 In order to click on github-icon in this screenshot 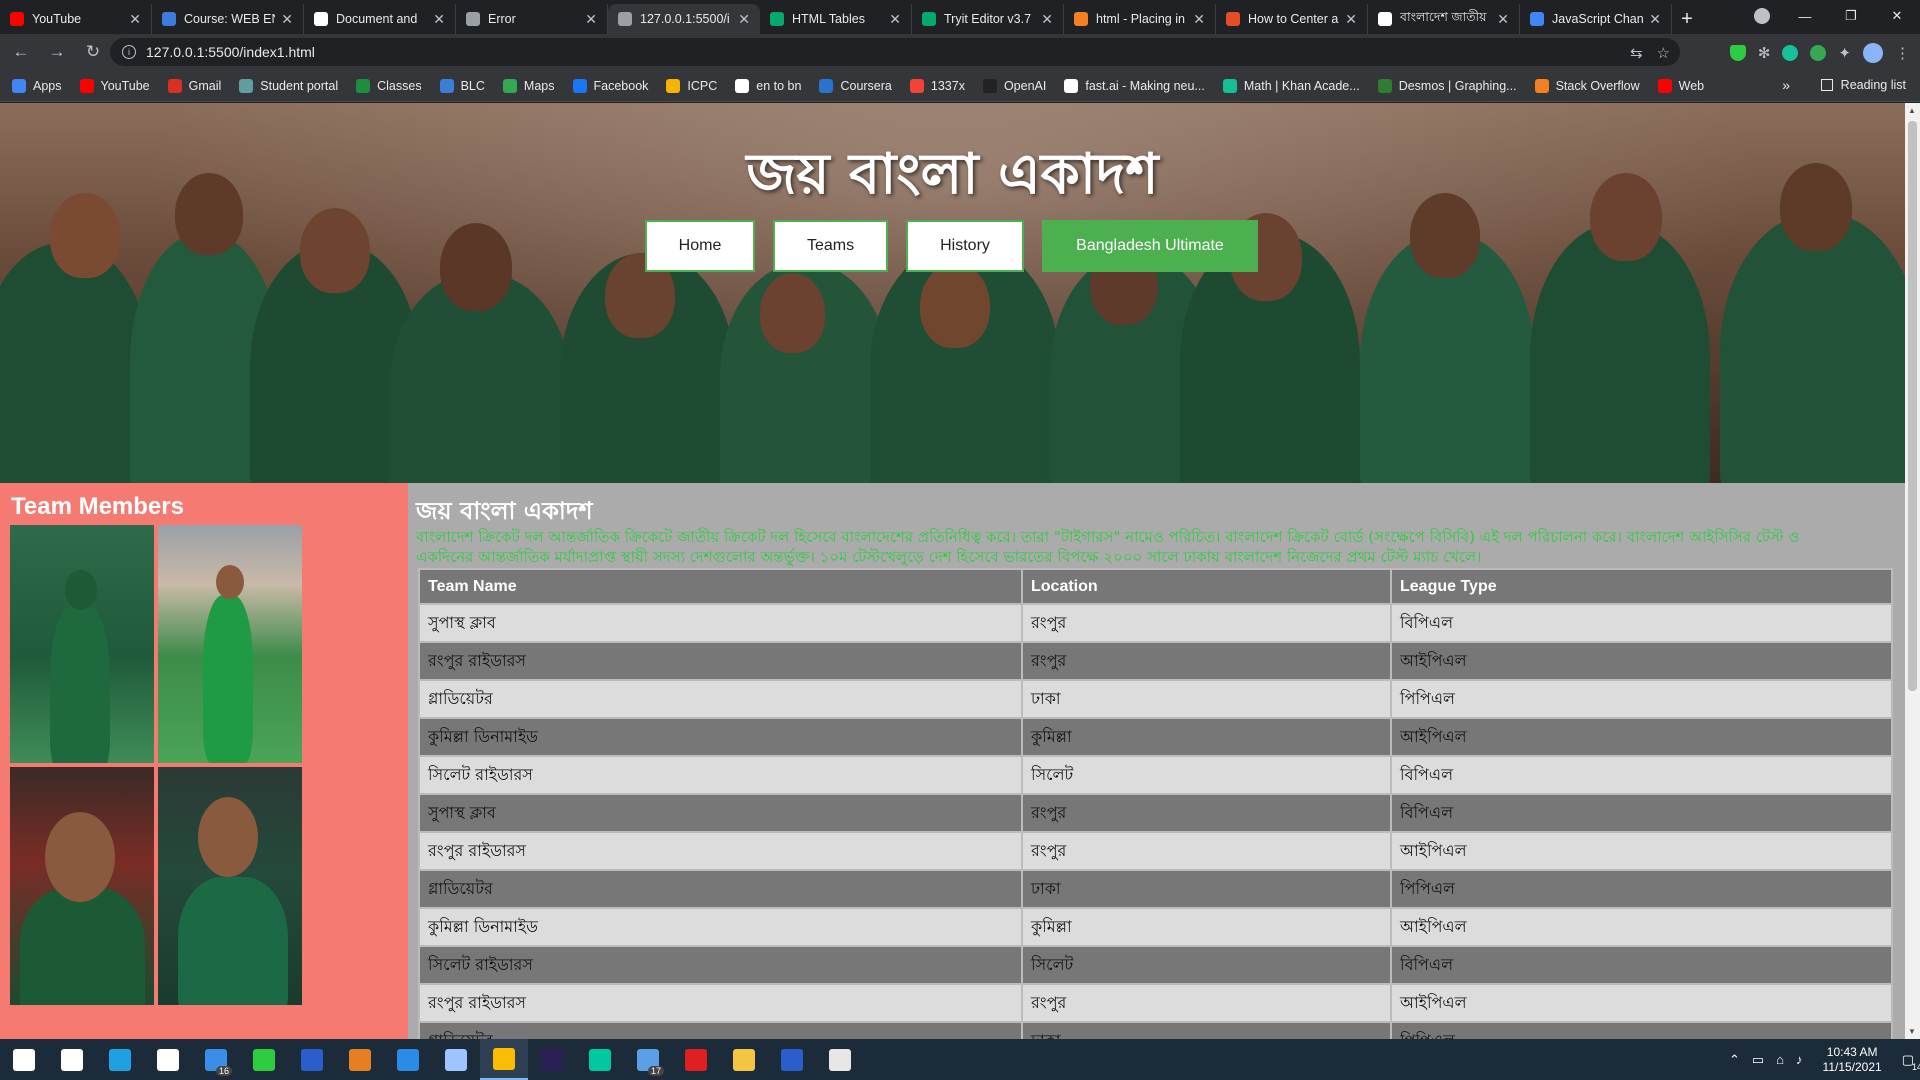, I will do `click(321, 19)`.